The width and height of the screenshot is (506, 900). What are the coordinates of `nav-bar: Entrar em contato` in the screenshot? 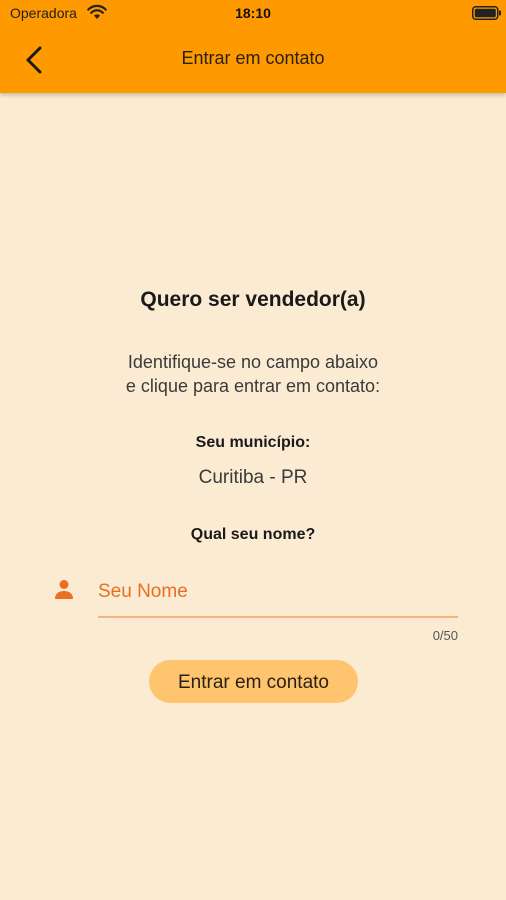 It's located at (253, 60).